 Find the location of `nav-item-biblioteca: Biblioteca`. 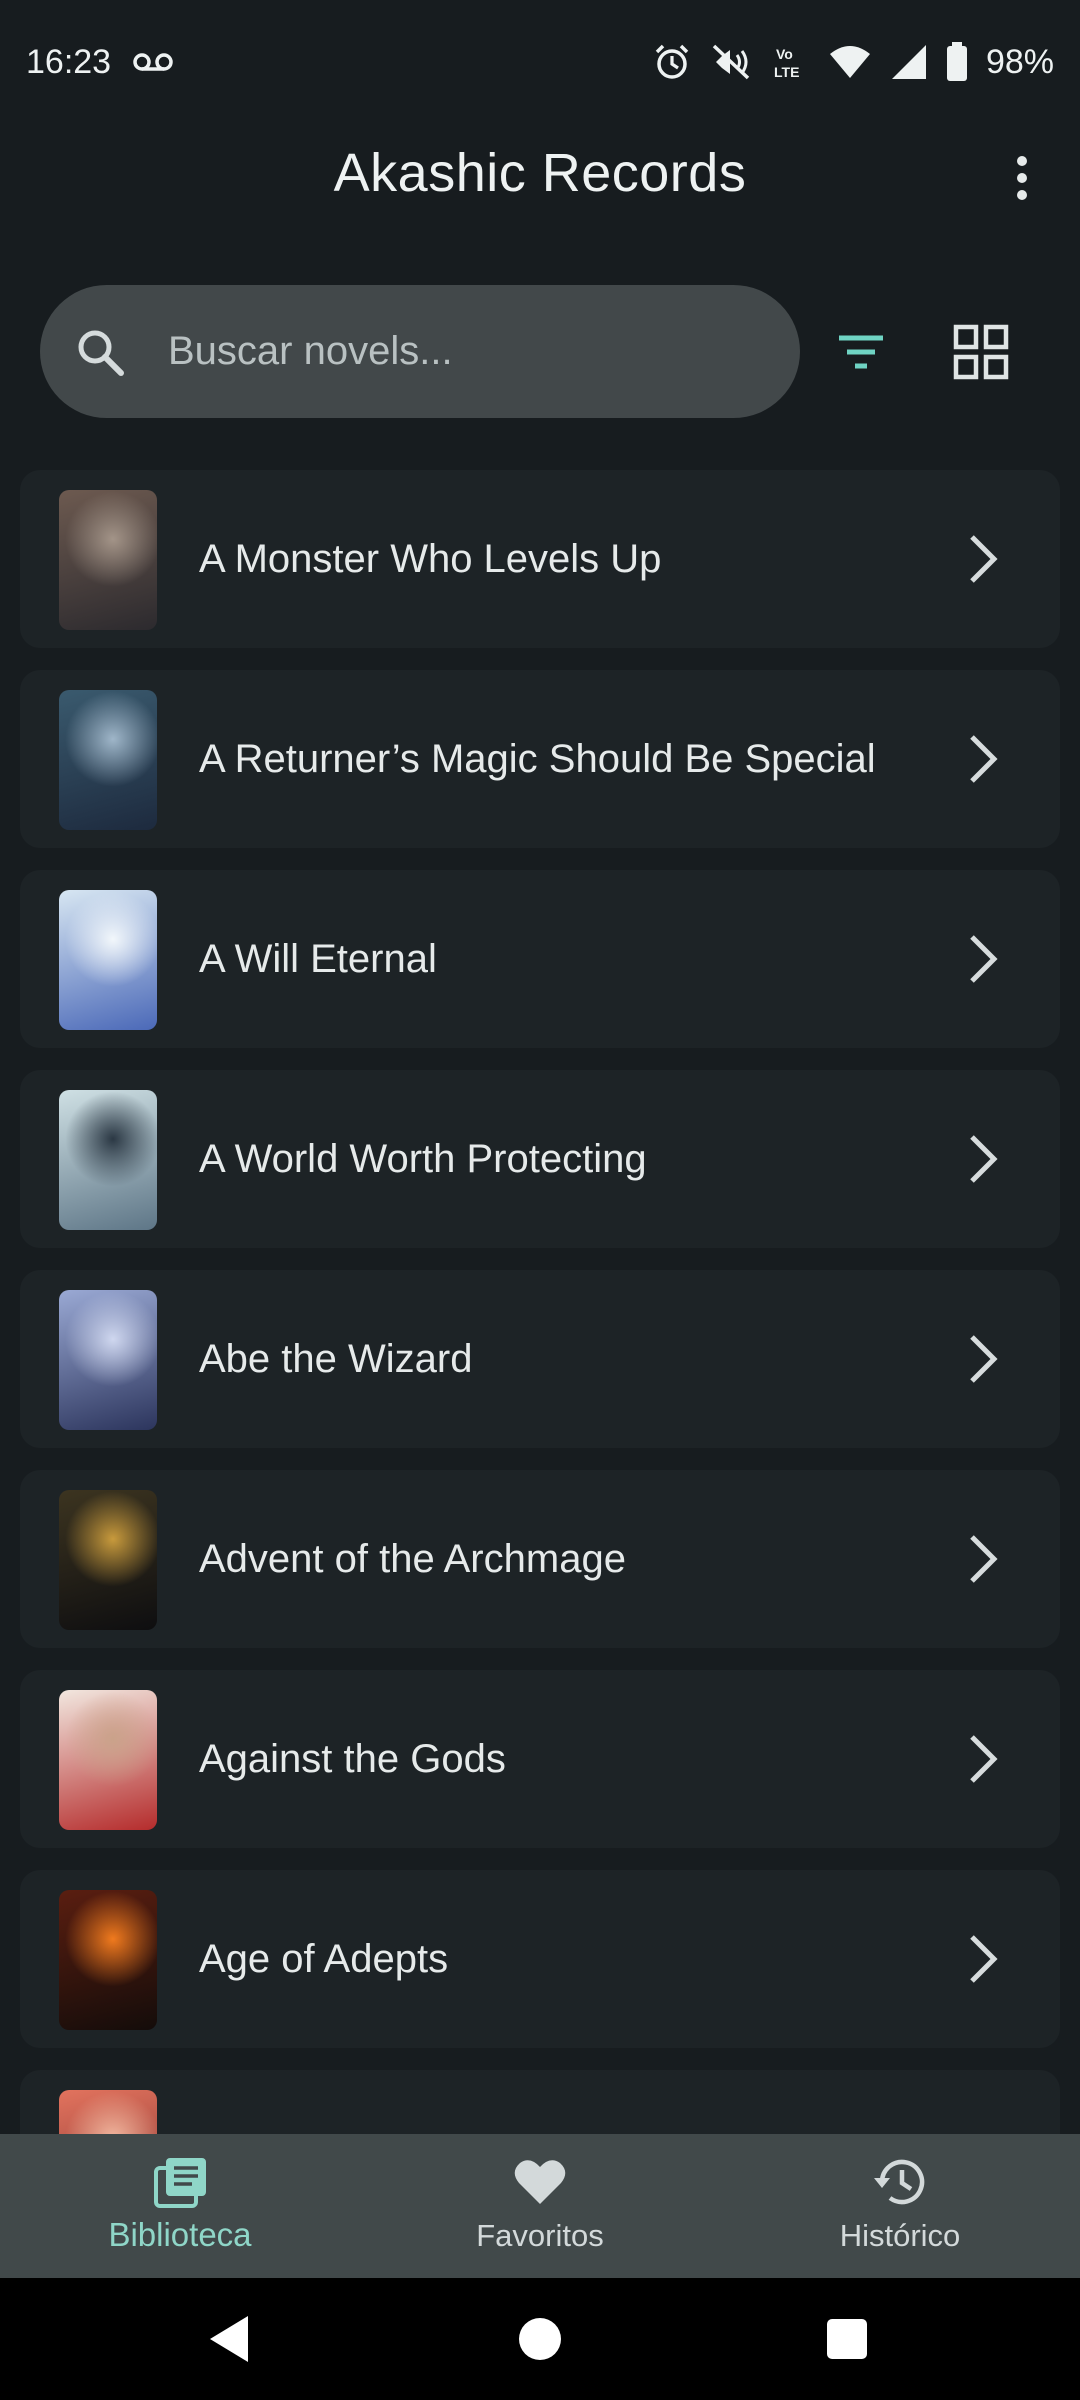

nav-item-biblioteca: Biblioteca is located at coordinates (180, 2206).